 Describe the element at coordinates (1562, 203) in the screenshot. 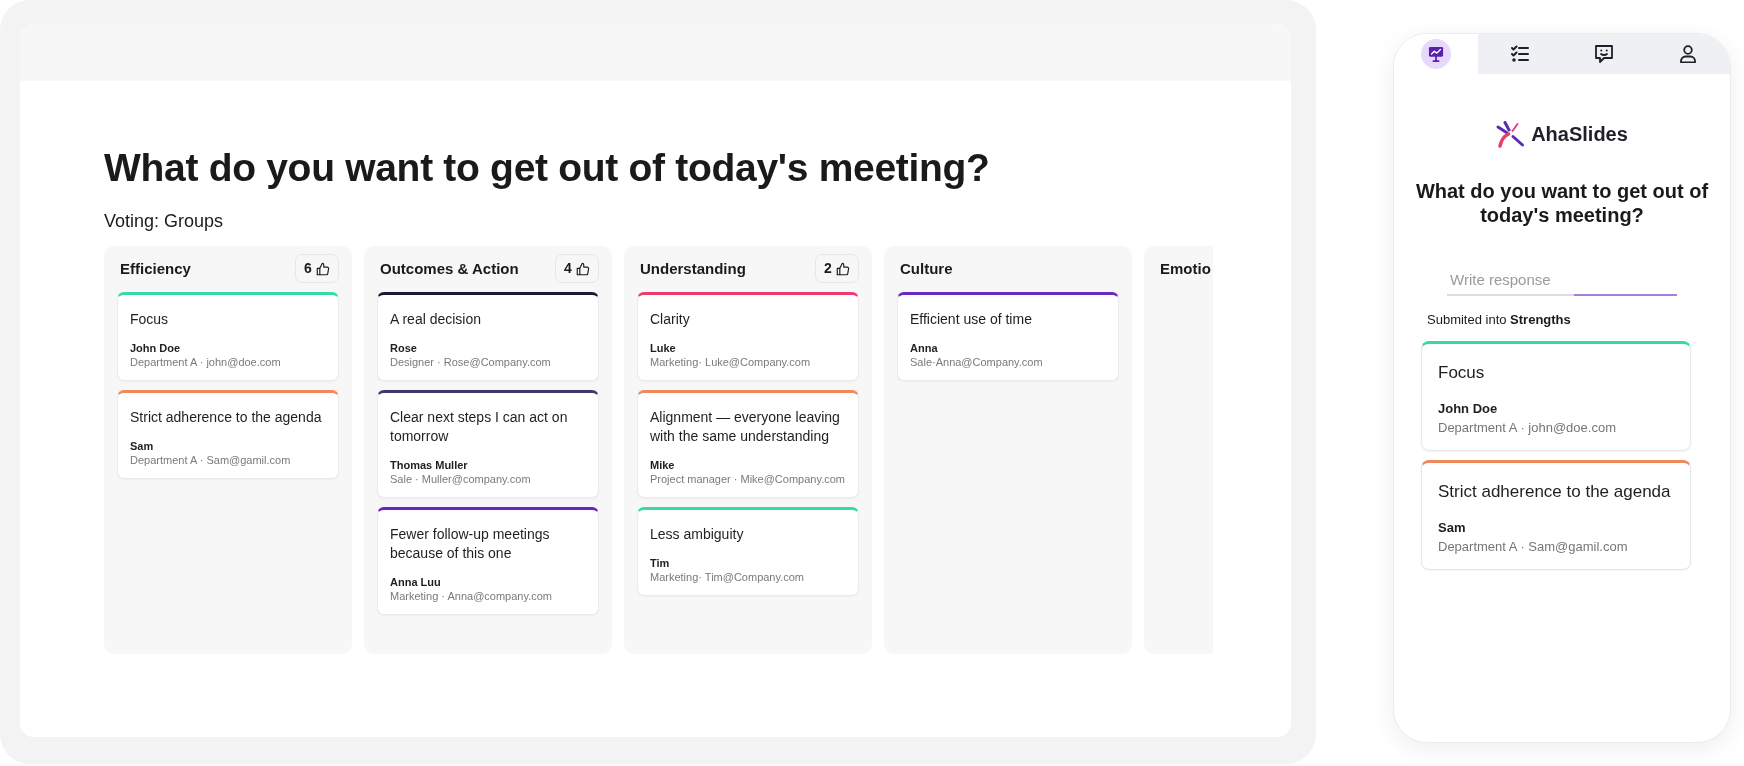

I see `question-text: What do you want to get out of today's meeting?` at that location.